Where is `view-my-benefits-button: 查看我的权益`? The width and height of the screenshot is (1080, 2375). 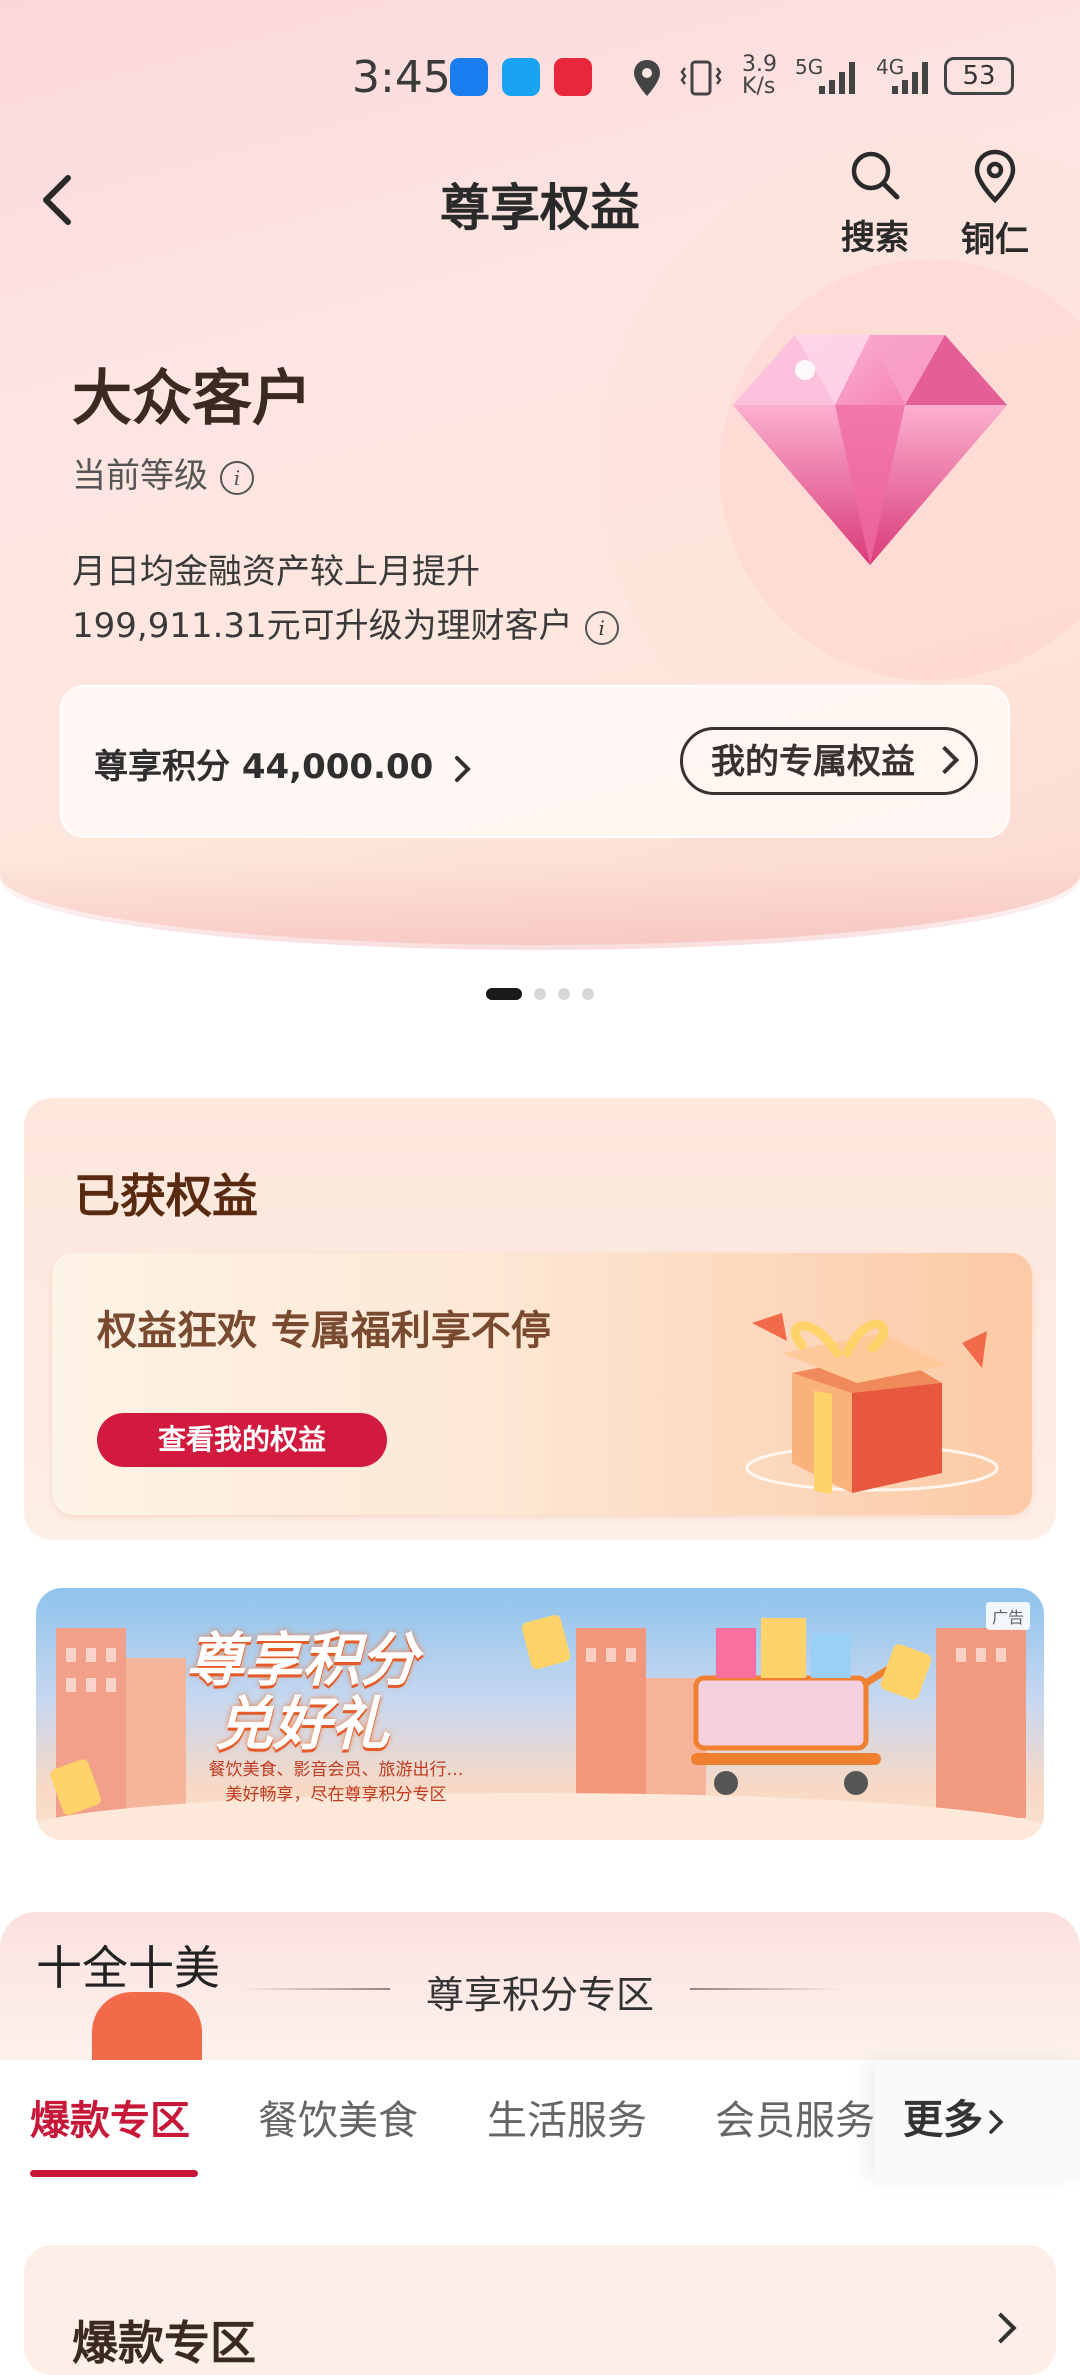 view-my-benefits-button: 查看我的权益 is located at coordinates (242, 1440).